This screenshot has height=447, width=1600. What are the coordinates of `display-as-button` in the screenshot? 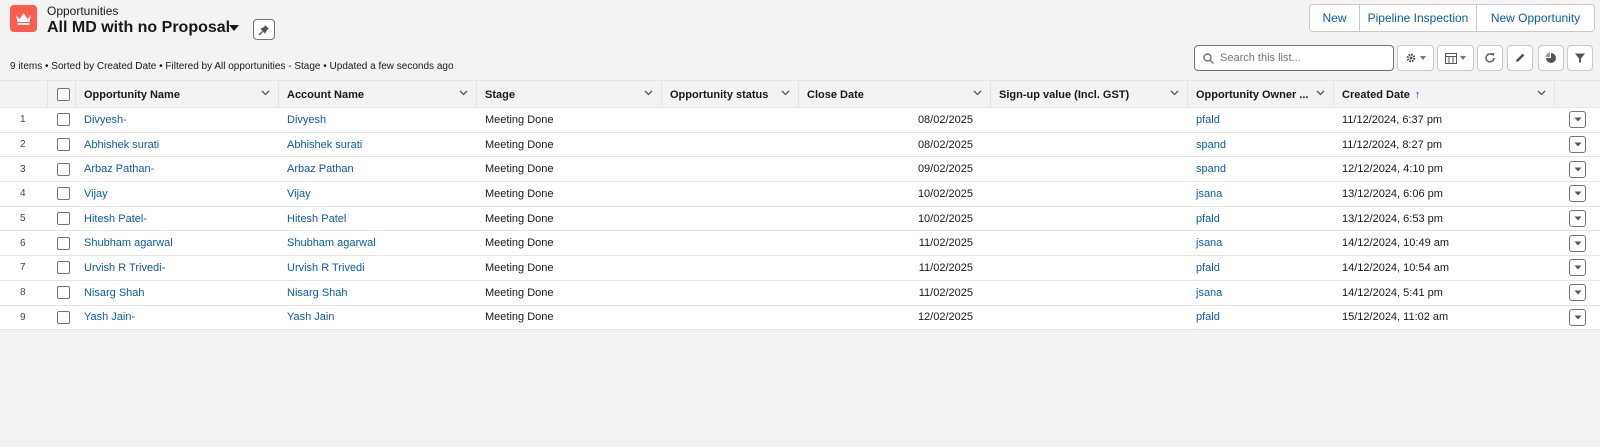 It's located at (1455, 58).